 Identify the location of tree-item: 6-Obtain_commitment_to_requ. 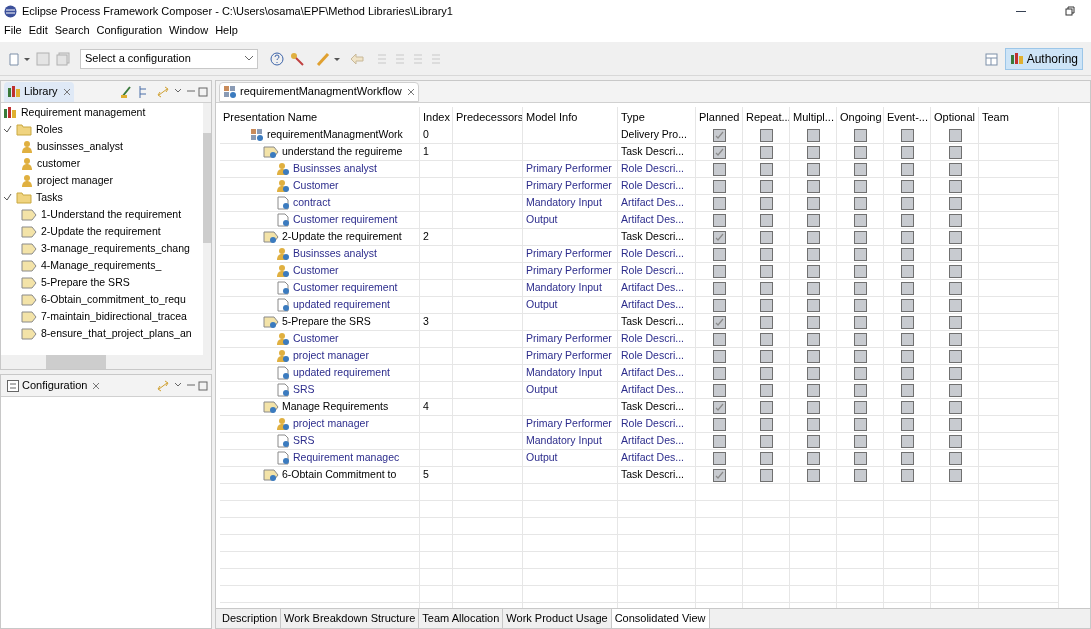
(113, 299).